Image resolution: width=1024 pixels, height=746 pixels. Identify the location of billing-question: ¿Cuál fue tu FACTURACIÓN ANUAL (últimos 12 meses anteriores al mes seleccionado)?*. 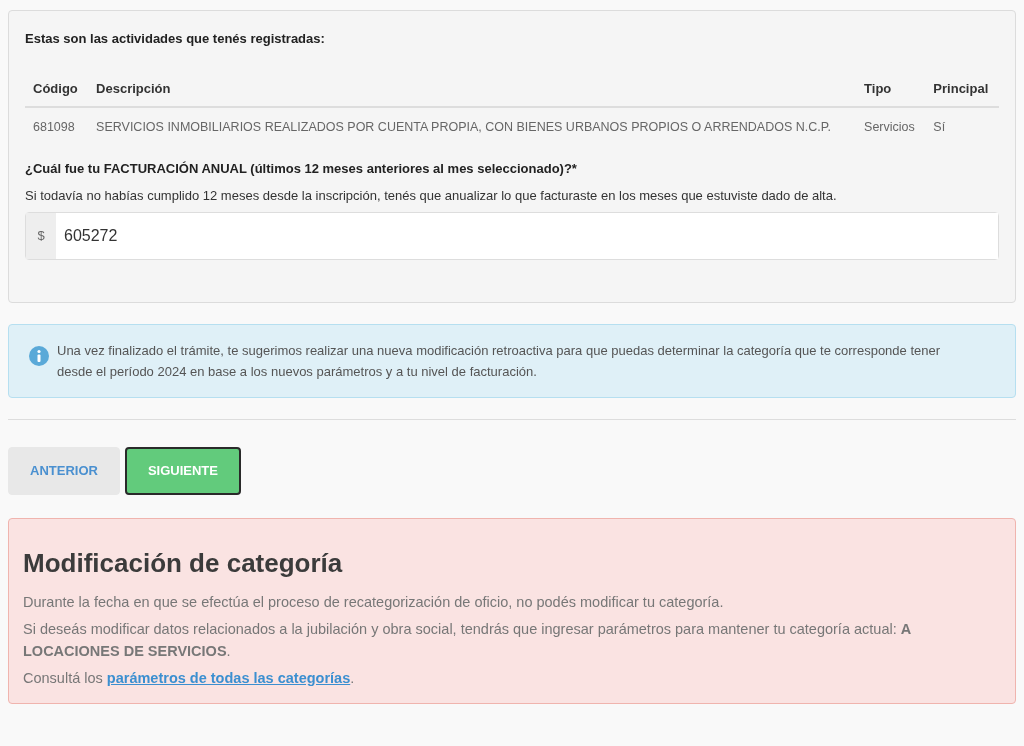
(301, 169).